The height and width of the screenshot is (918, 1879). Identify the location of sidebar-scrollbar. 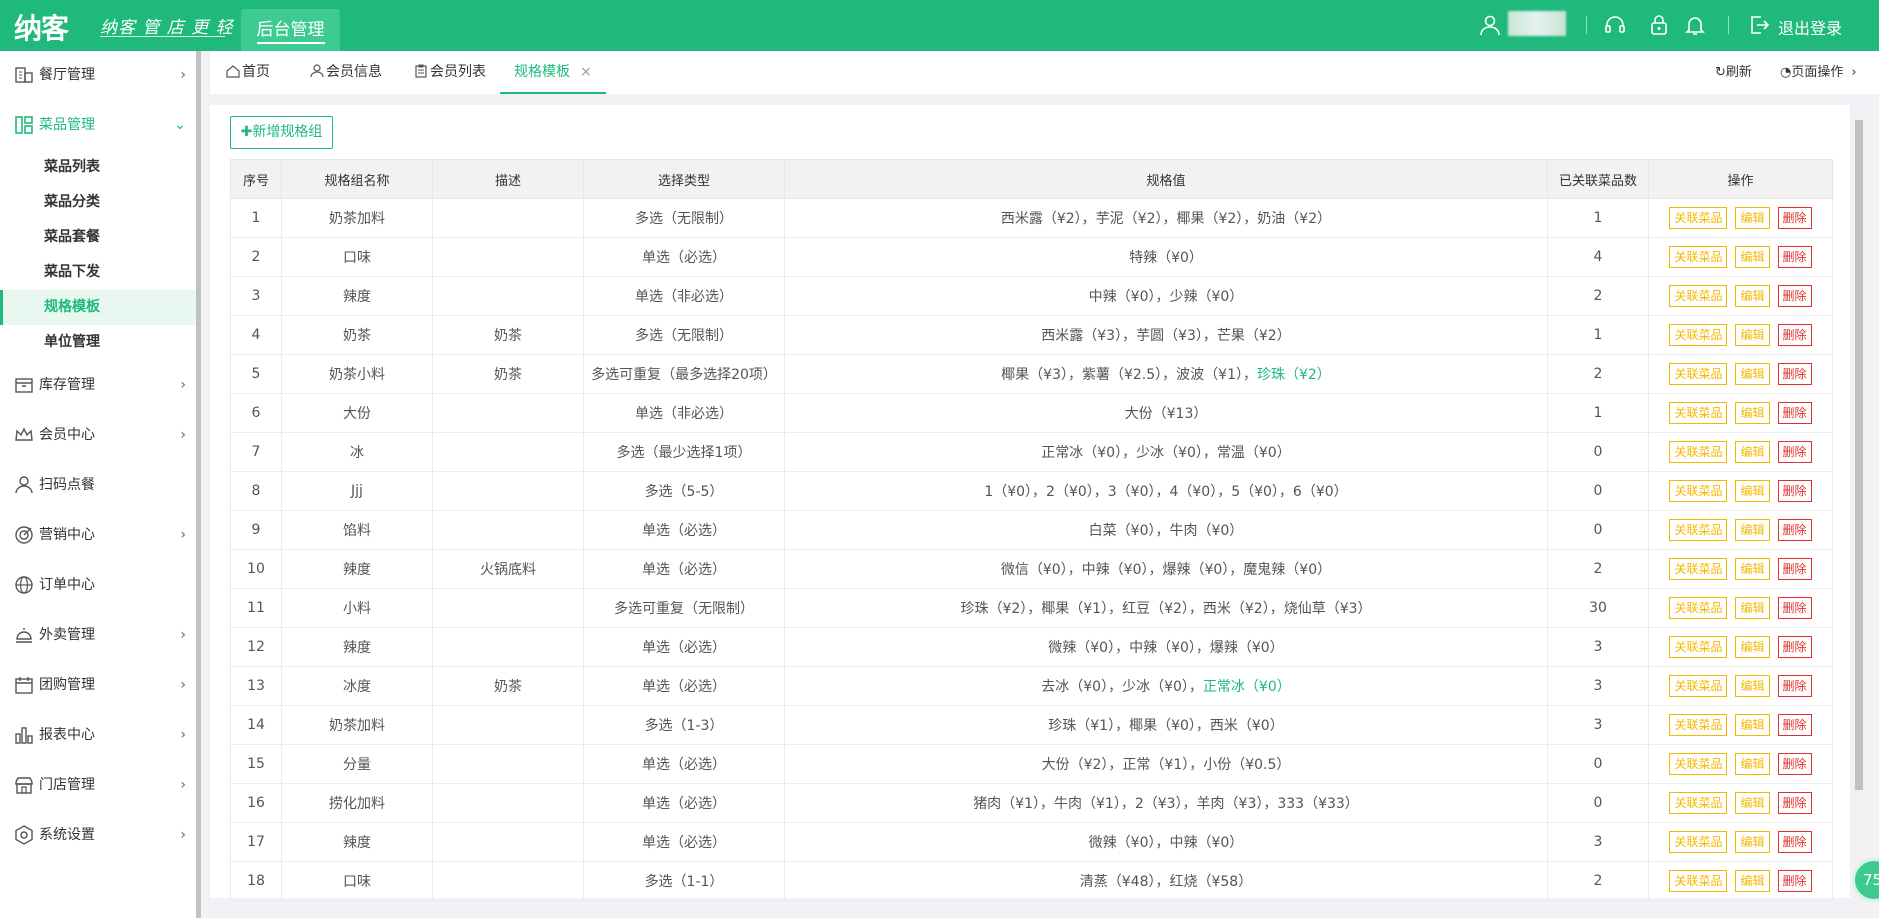
(198, 484).